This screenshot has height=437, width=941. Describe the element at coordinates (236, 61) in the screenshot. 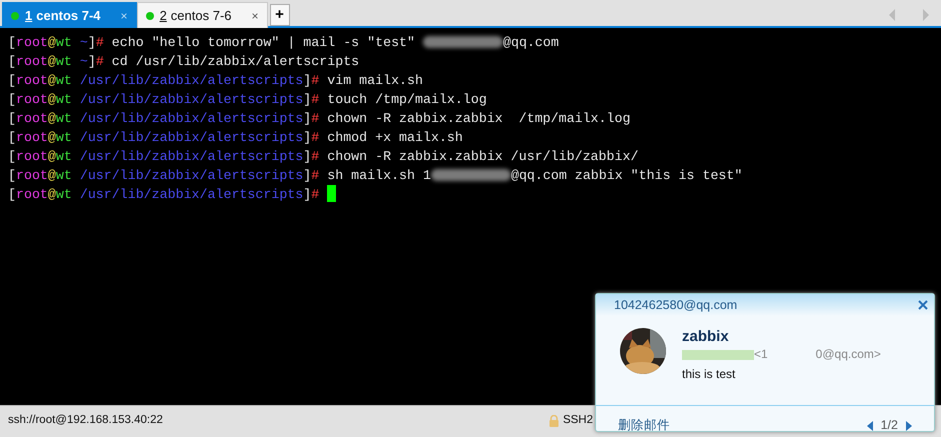

I see `command-text: cd /usr/lib/zabbix/alertscripts` at that location.